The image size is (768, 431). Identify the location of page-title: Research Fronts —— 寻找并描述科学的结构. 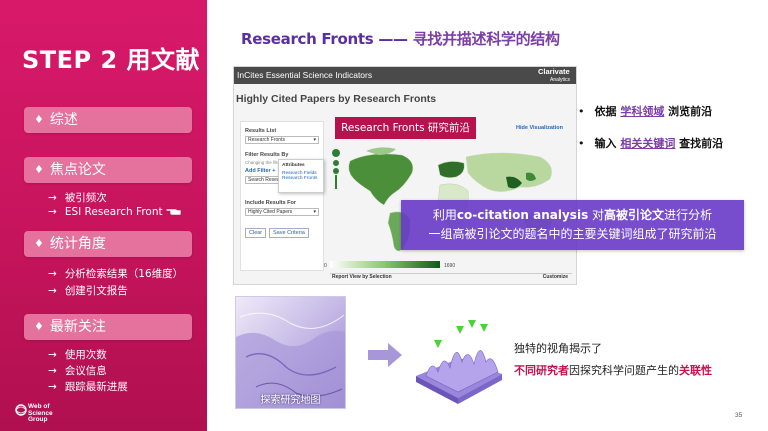
(400, 39).